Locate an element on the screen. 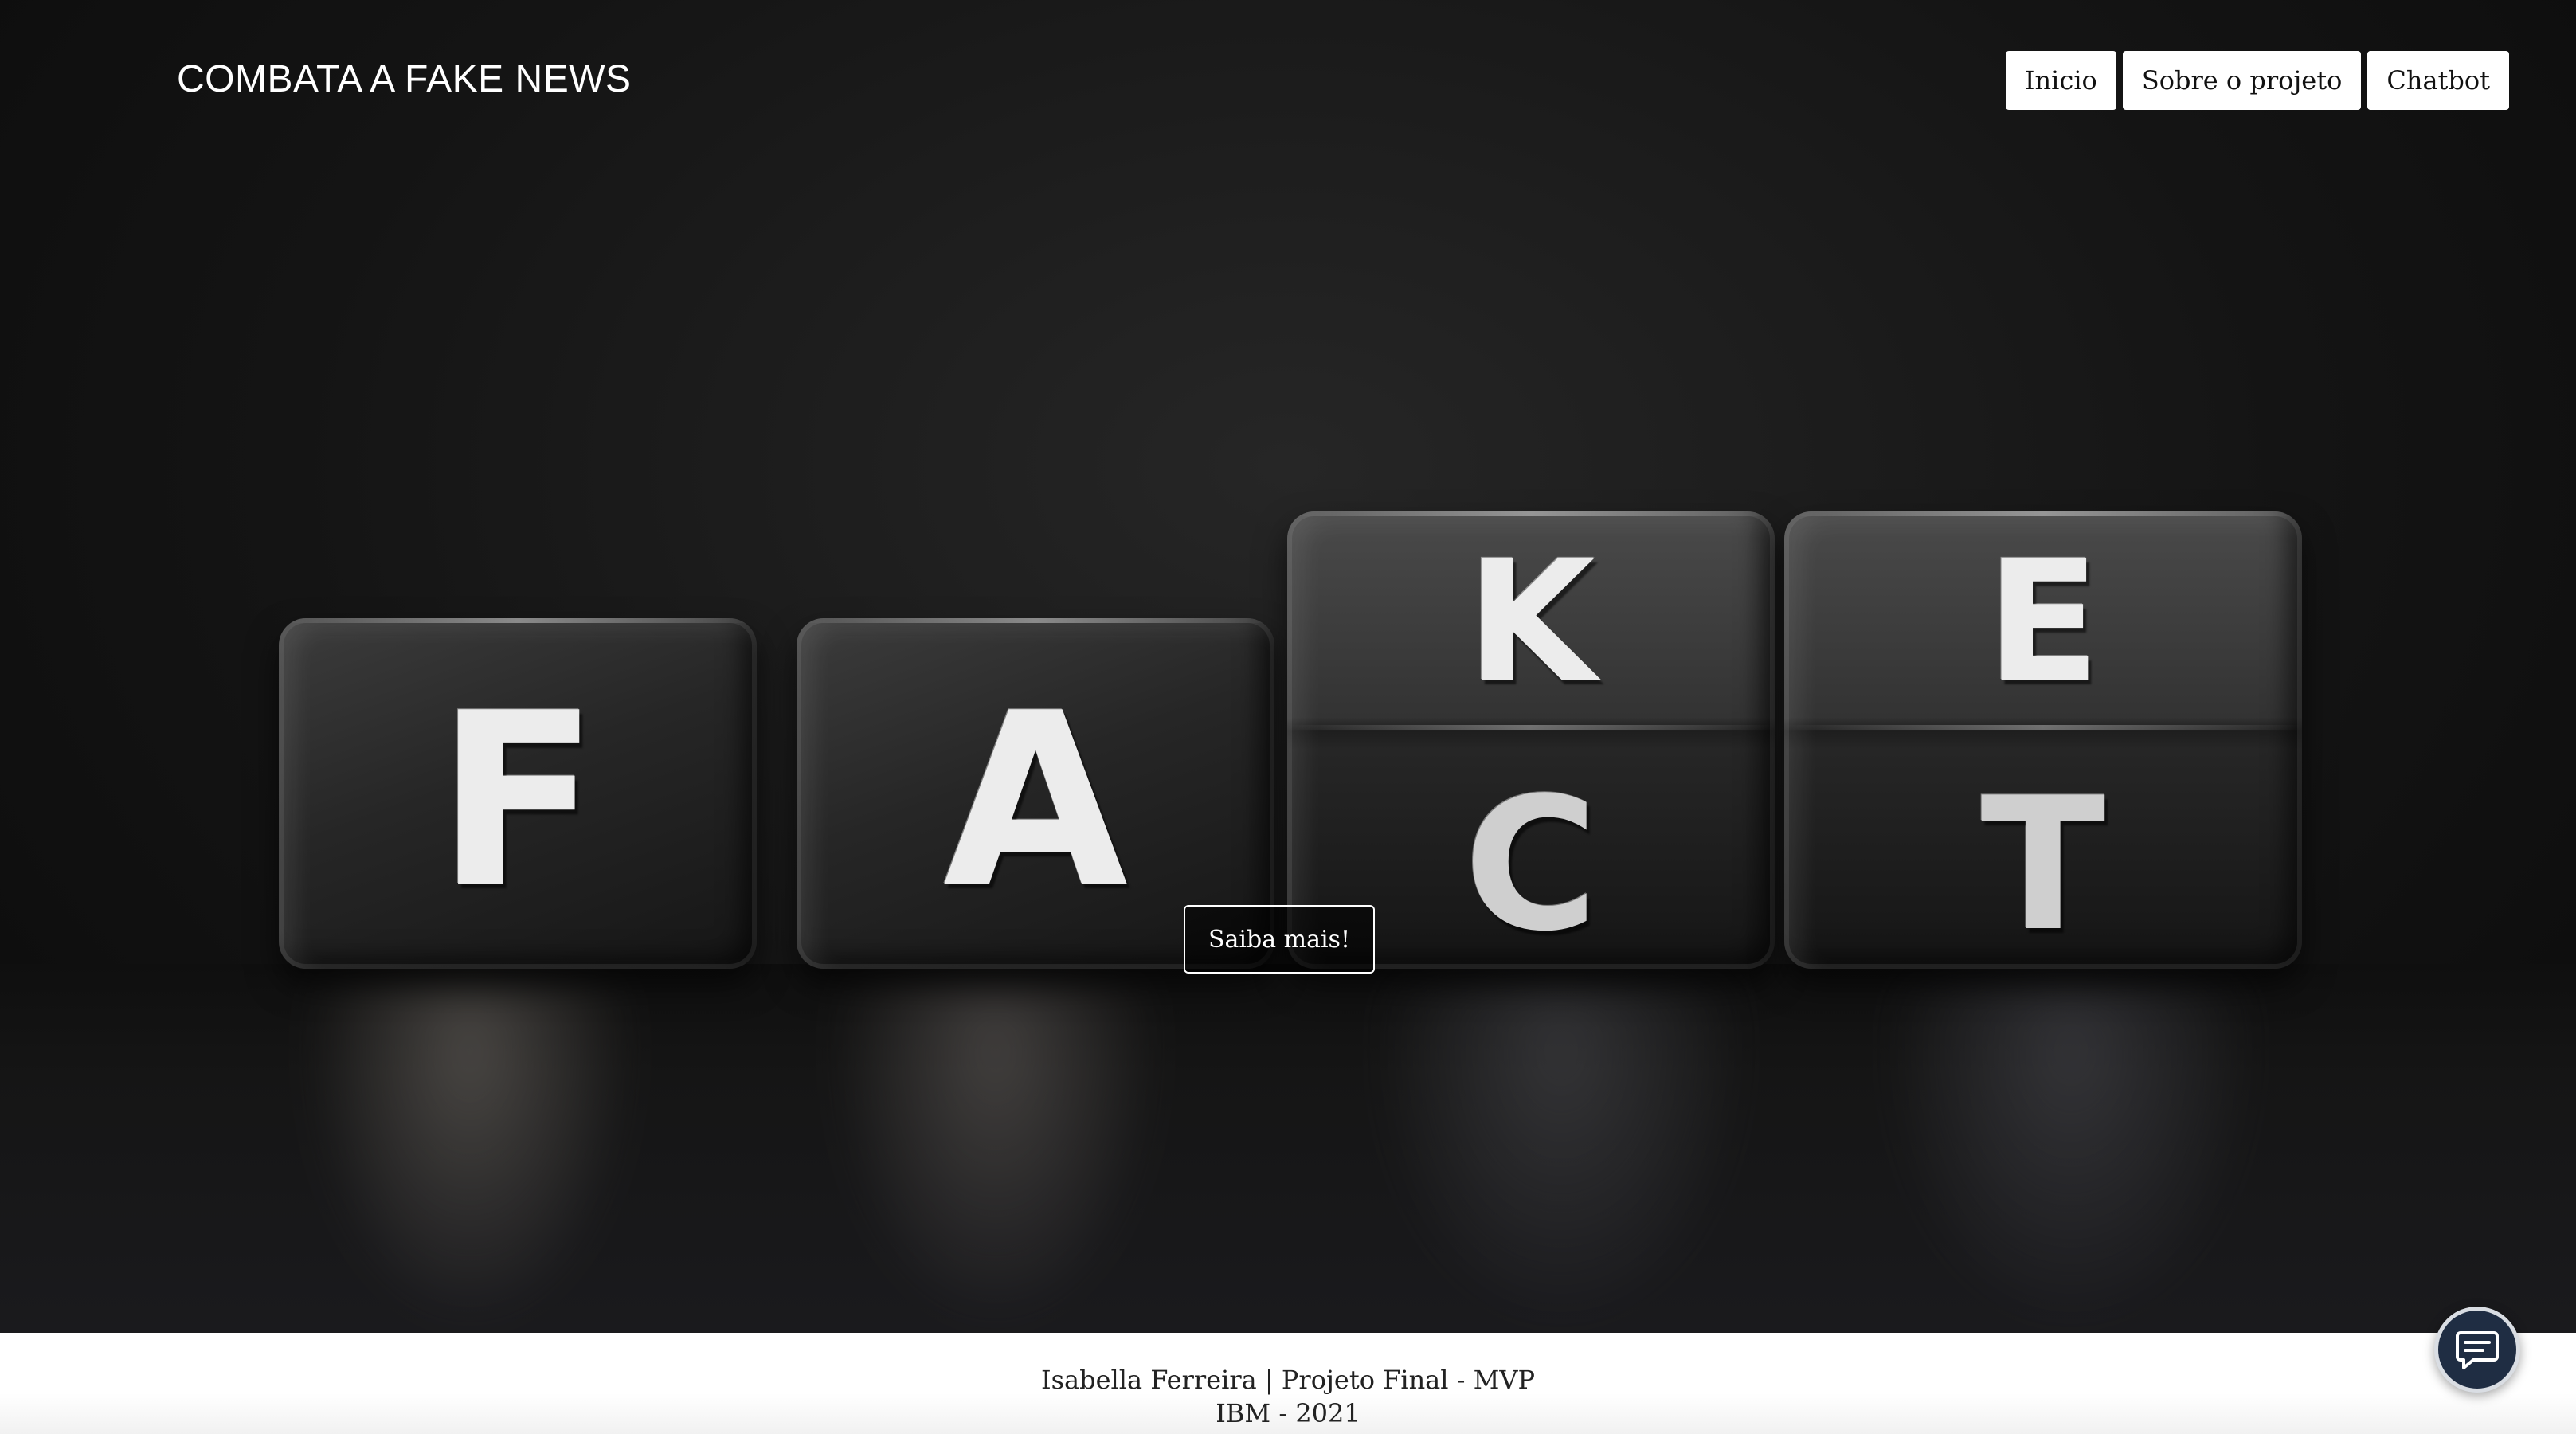 The width and height of the screenshot is (2576, 1434). die-letter-top: K is located at coordinates (1531, 621).